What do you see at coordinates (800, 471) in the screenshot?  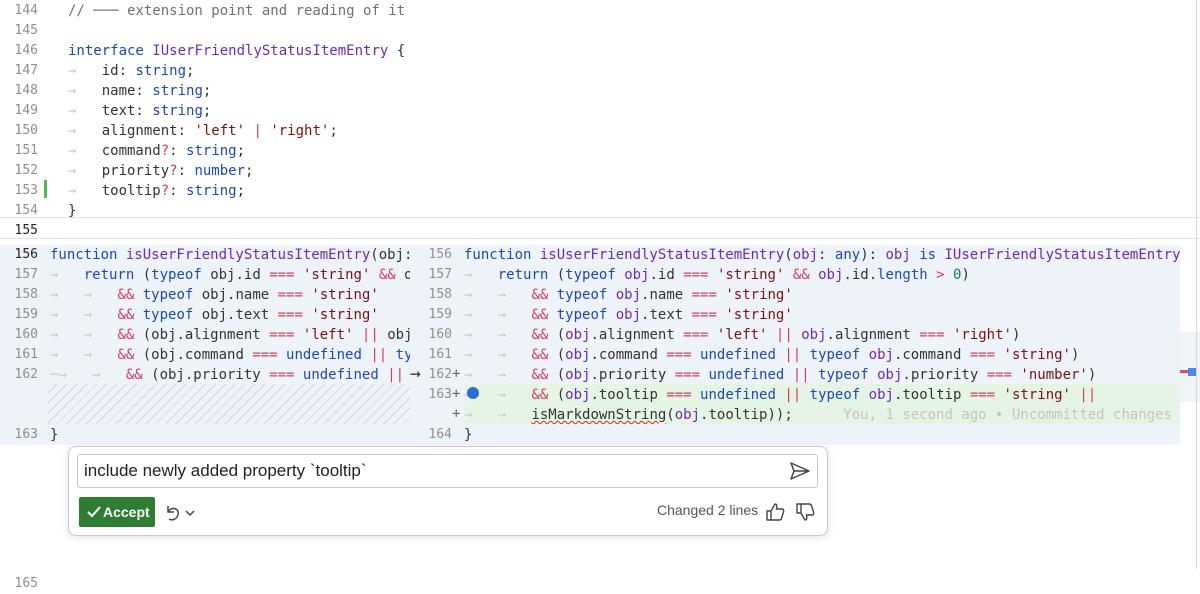 I see `send-icon` at bounding box center [800, 471].